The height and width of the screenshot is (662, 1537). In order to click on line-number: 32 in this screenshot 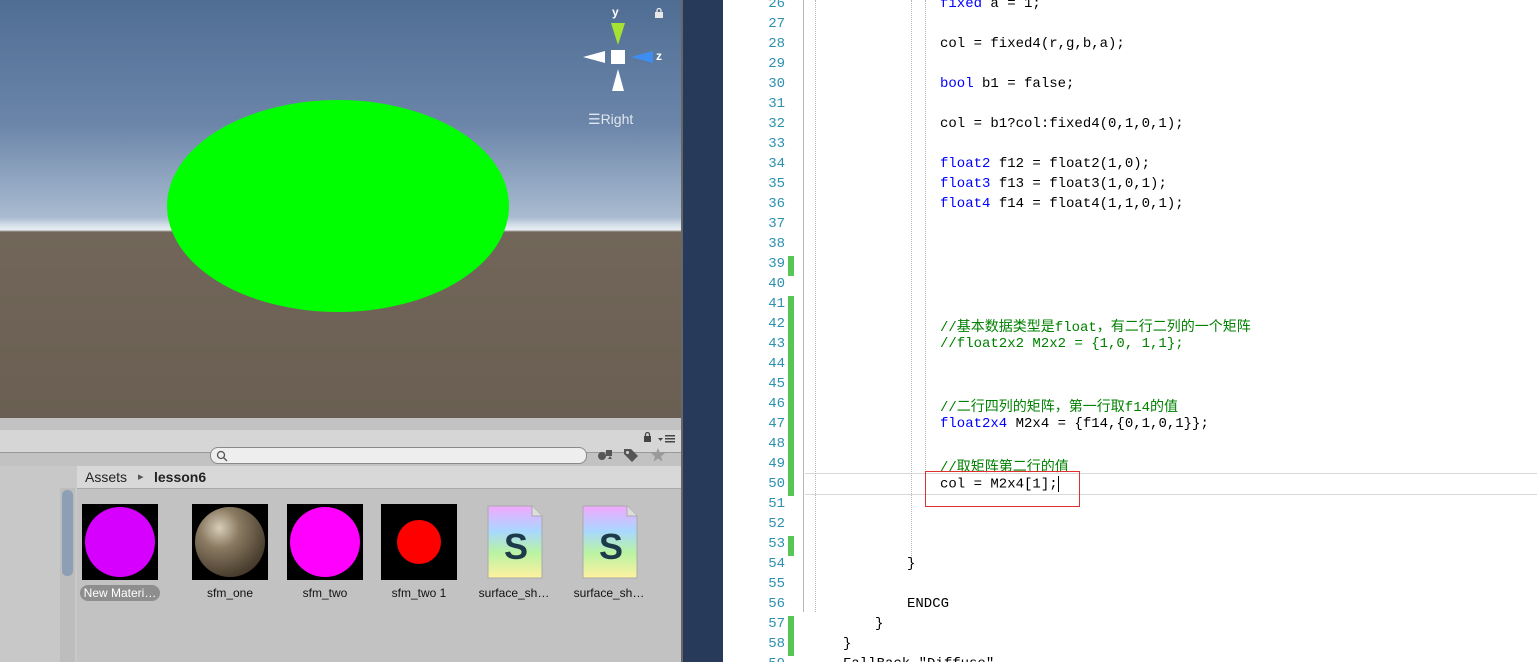, I will do `click(776, 124)`.